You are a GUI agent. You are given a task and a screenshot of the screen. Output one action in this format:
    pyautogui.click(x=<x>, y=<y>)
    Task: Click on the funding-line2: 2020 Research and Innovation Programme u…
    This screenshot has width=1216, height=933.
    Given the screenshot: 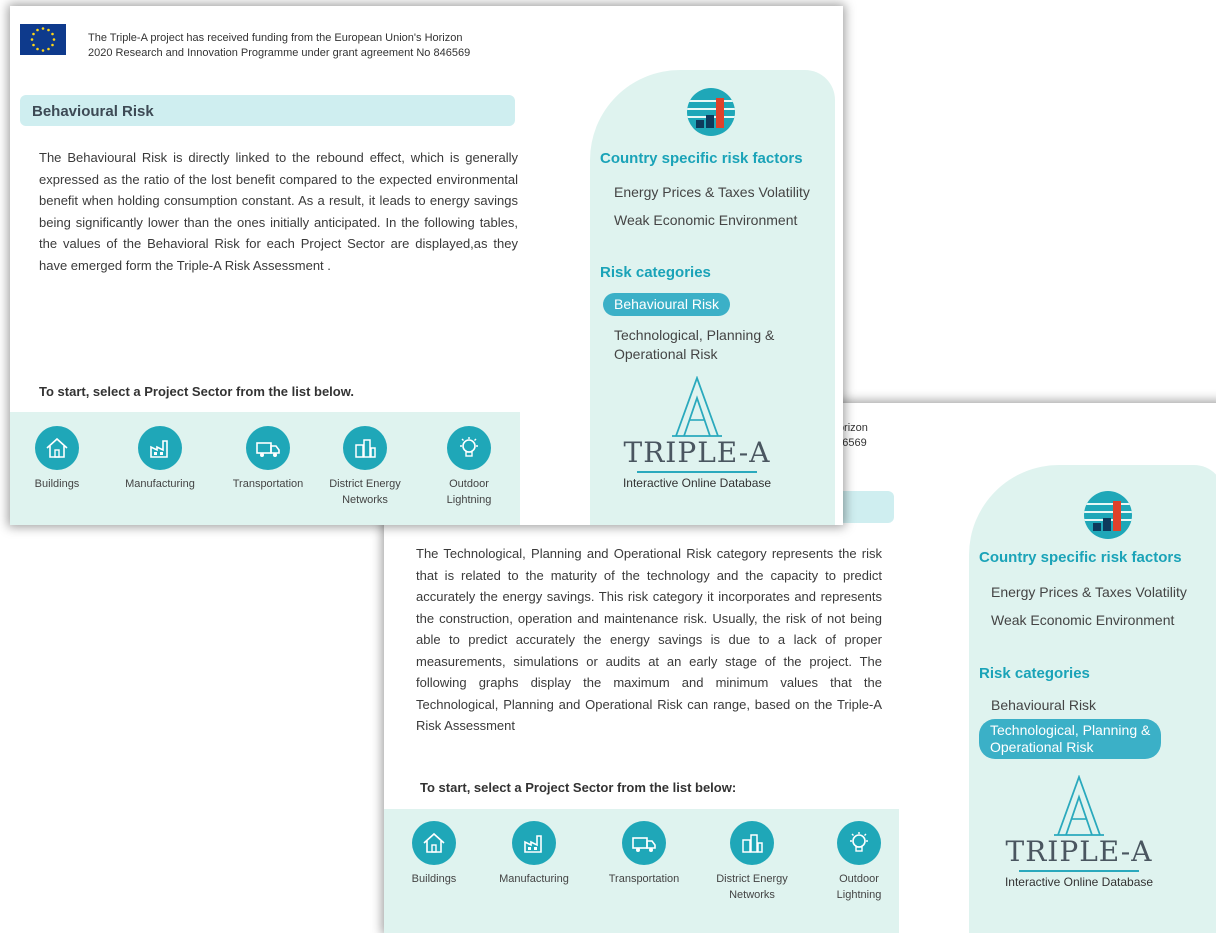 What is the action you would take?
    pyautogui.click(x=279, y=53)
    